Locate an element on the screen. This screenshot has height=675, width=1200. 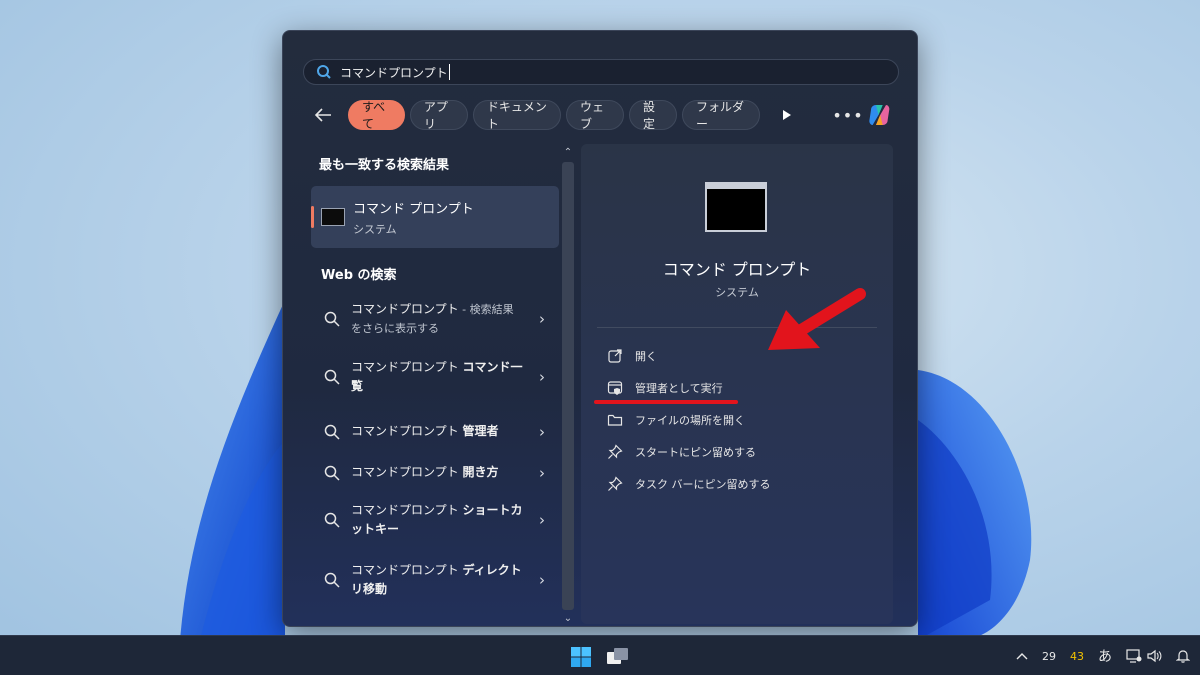
command-prompt-icon is located at coordinates (333, 217).